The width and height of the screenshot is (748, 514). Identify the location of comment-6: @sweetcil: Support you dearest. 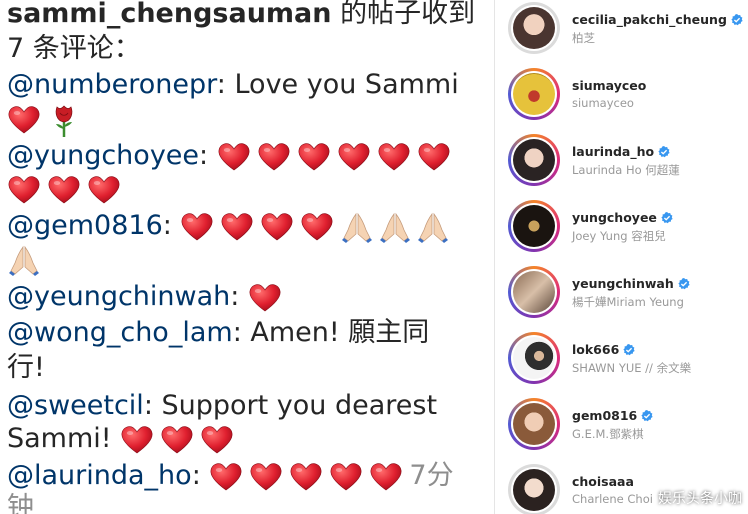
(222, 406).